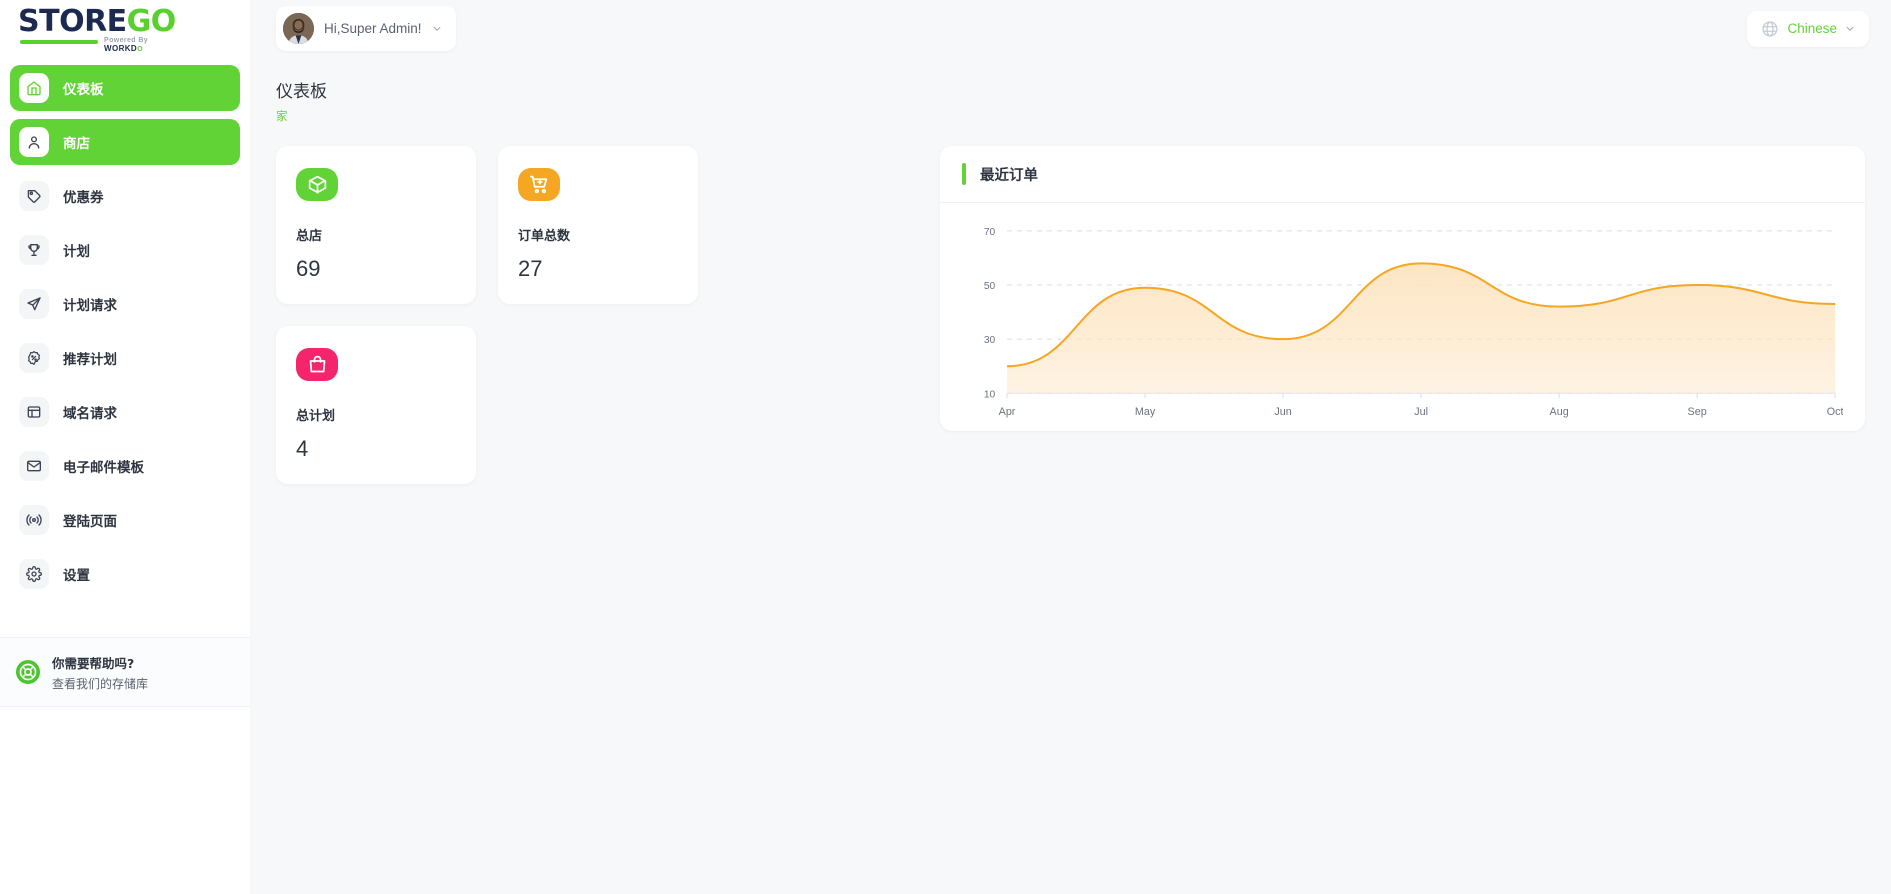 The width and height of the screenshot is (1891, 894). What do you see at coordinates (125, 142) in the screenshot?
I see `sidebar-item-store: 商店` at bounding box center [125, 142].